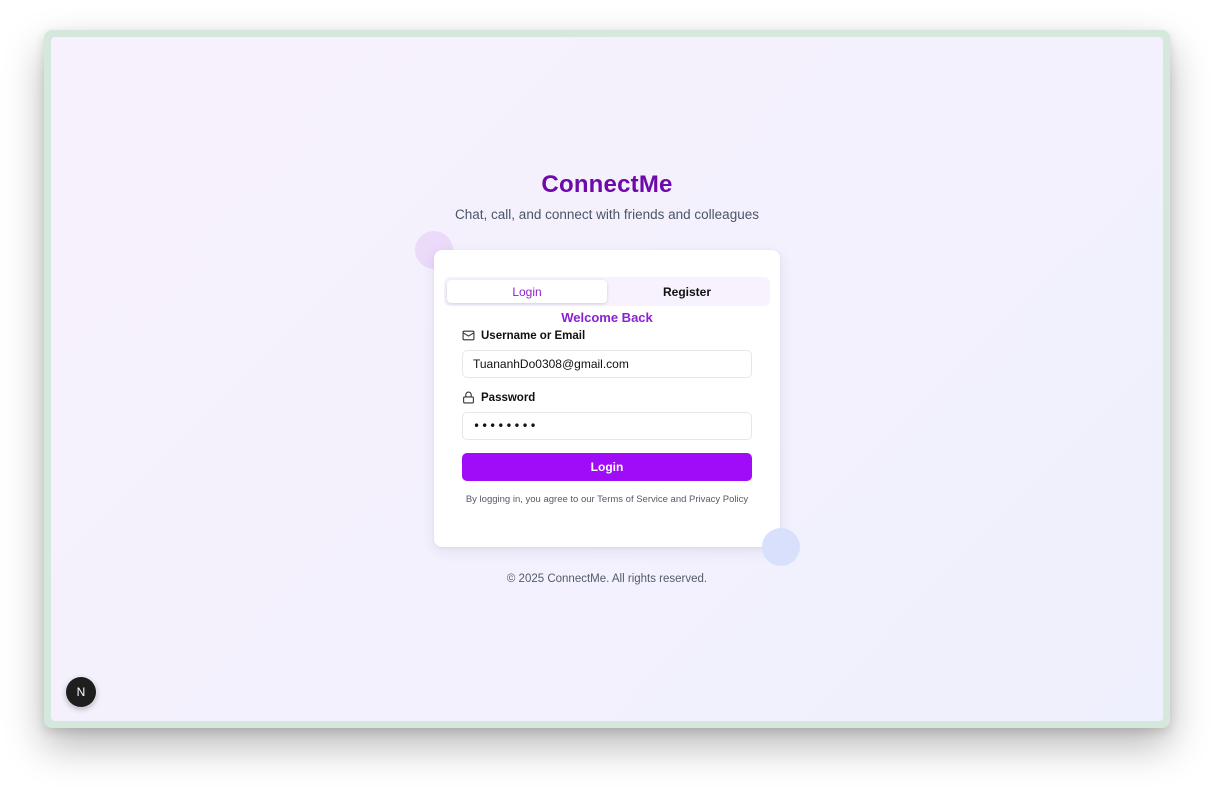  What do you see at coordinates (508, 397) in the screenshot?
I see `password-label-text: Password` at bounding box center [508, 397].